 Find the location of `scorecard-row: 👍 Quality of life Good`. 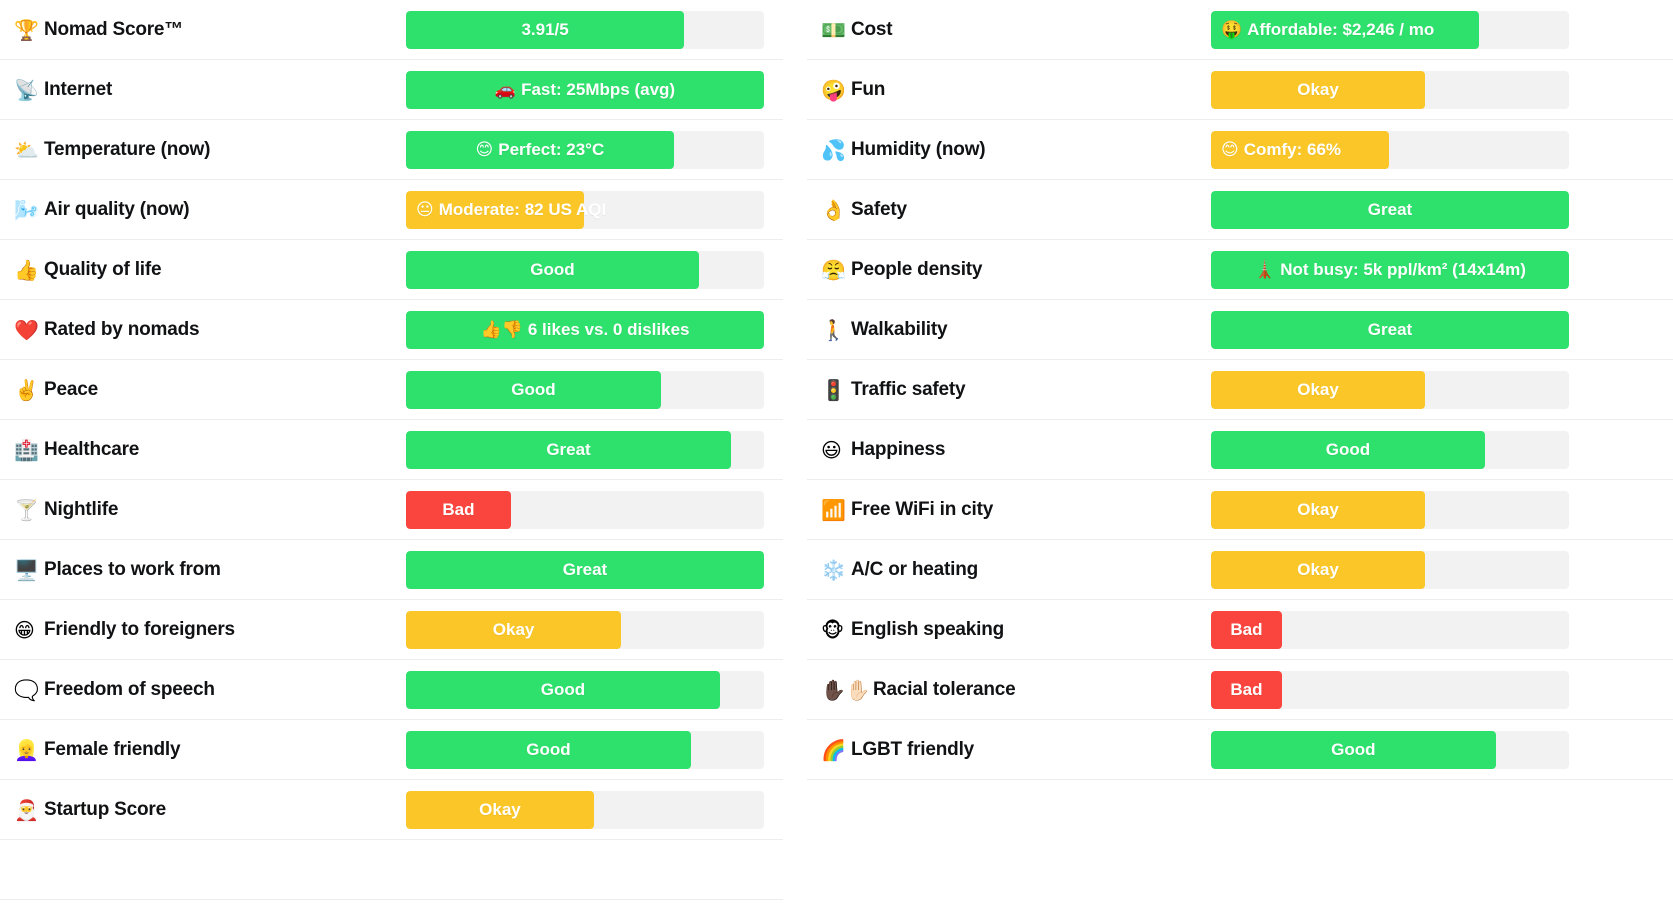

scorecard-row: 👍 Quality of life Good is located at coordinates (391, 270).